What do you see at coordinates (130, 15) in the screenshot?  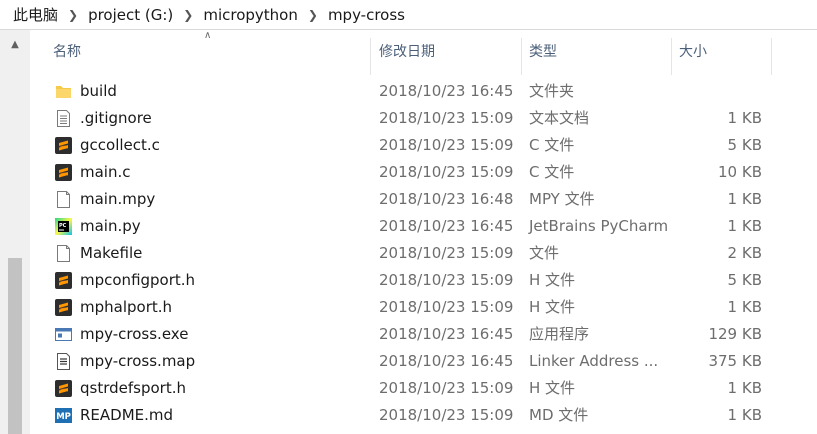 I see `breadcrumb-drive: project (G:)` at bounding box center [130, 15].